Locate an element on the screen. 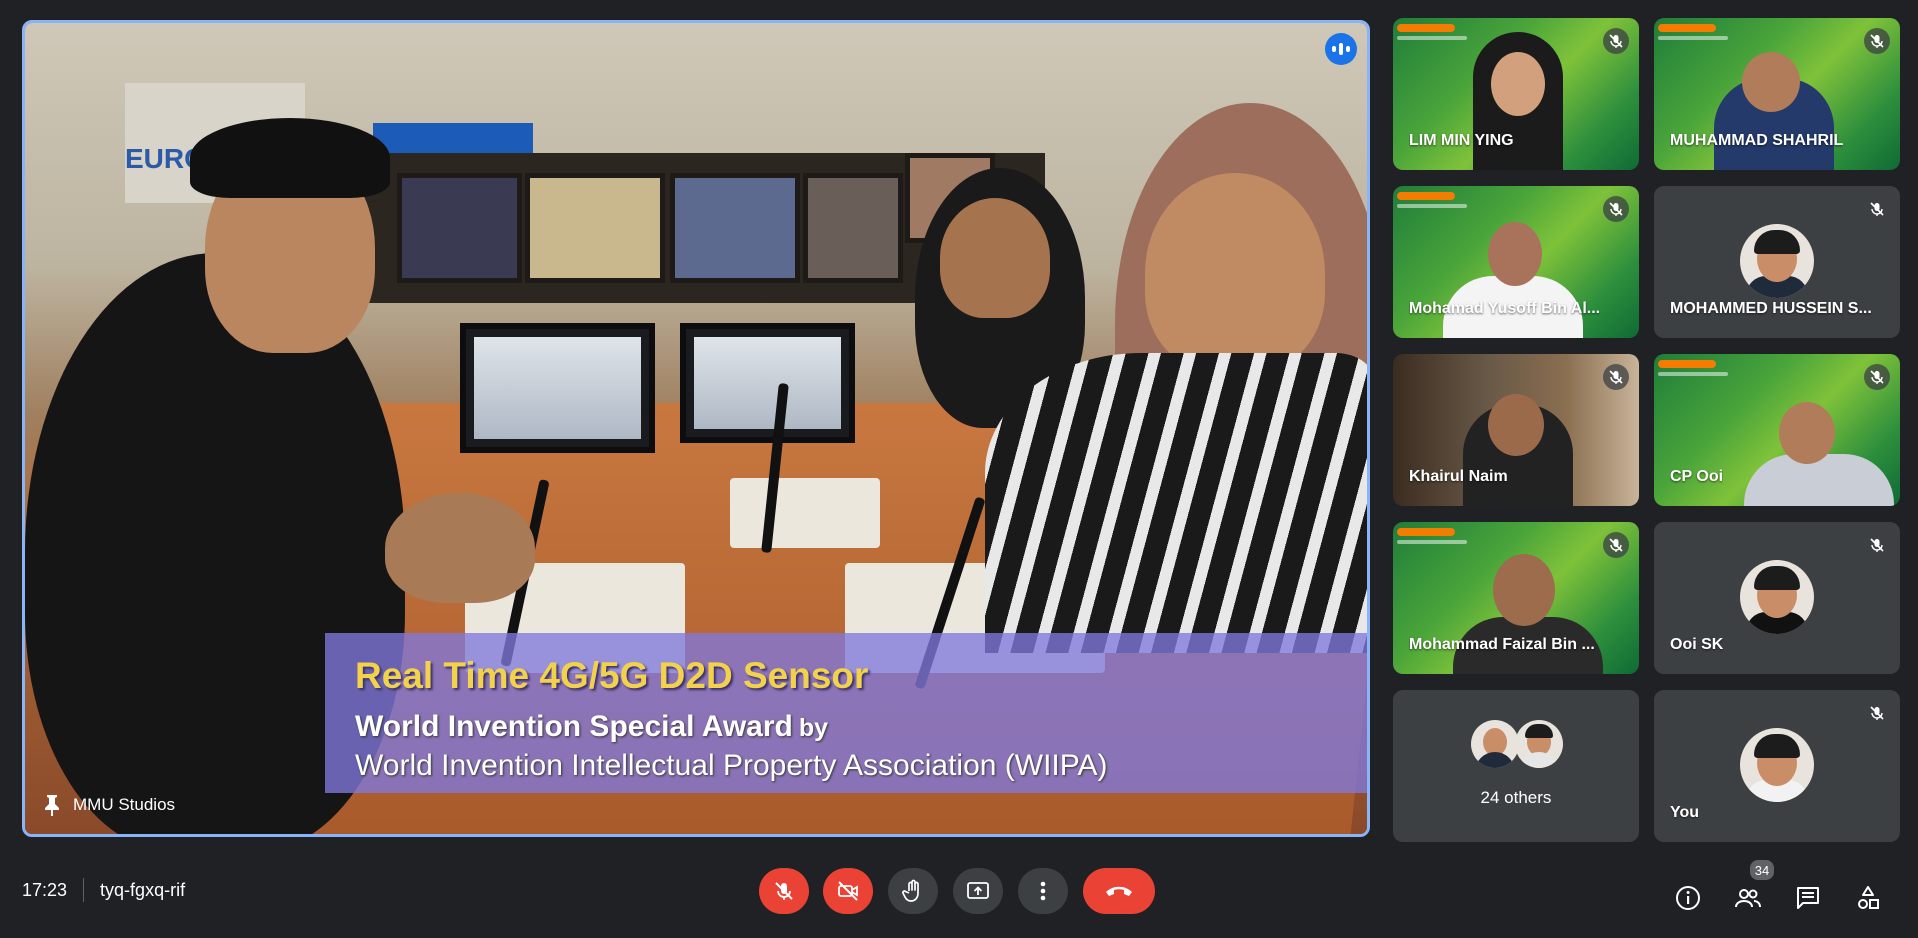 This screenshot has height=938, width=1918. chat-icon is located at coordinates (1808, 898).